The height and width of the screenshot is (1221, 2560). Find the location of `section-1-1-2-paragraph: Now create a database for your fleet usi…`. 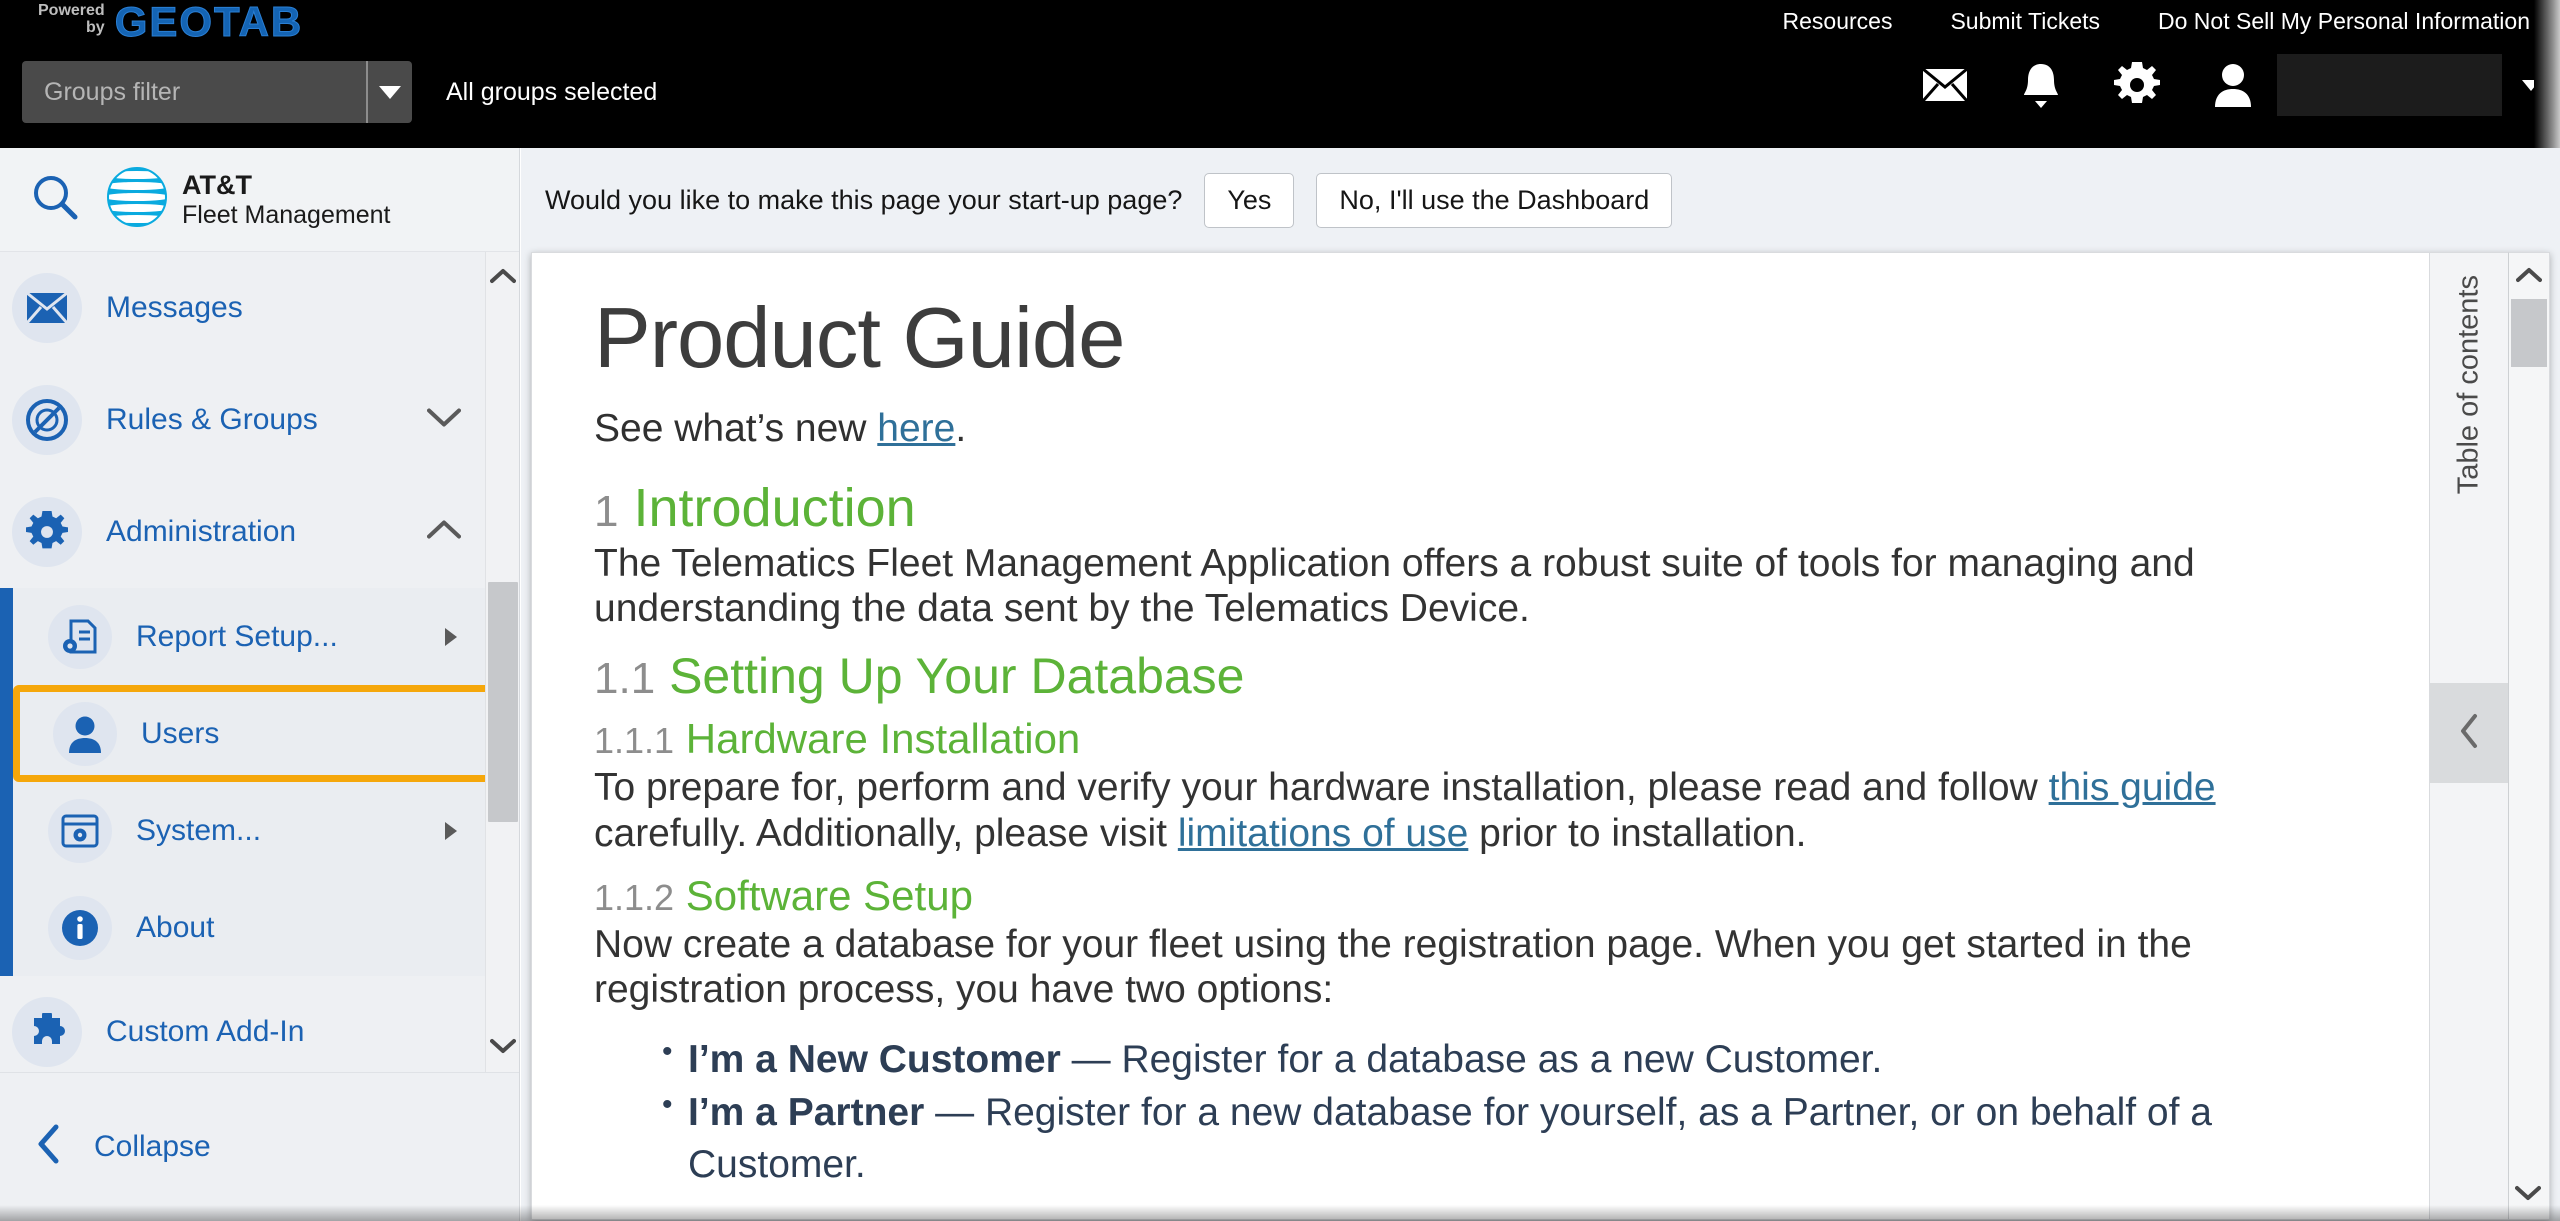

section-1-1-2-paragraph: Now create a database for your fleet usi… is located at coordinates (1393, 966).